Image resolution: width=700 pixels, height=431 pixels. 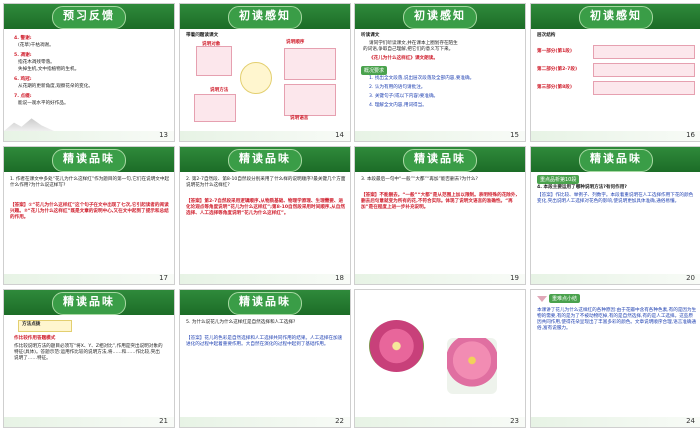 What do you see at coordinates (565, 298) in the screenshot?
I see `summary-badge: 重难点小结` at bounding box center [565, 298].